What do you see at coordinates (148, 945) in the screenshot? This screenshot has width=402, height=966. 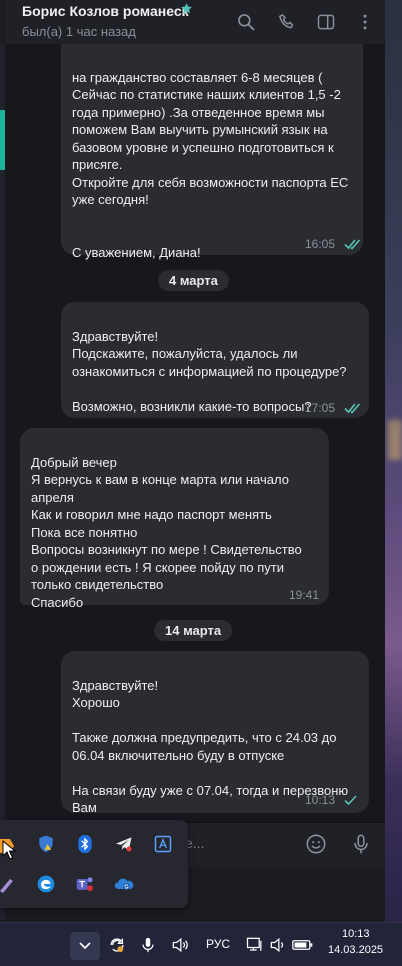 I see `microphone-tray-icon` at bounding box center [148, 945].